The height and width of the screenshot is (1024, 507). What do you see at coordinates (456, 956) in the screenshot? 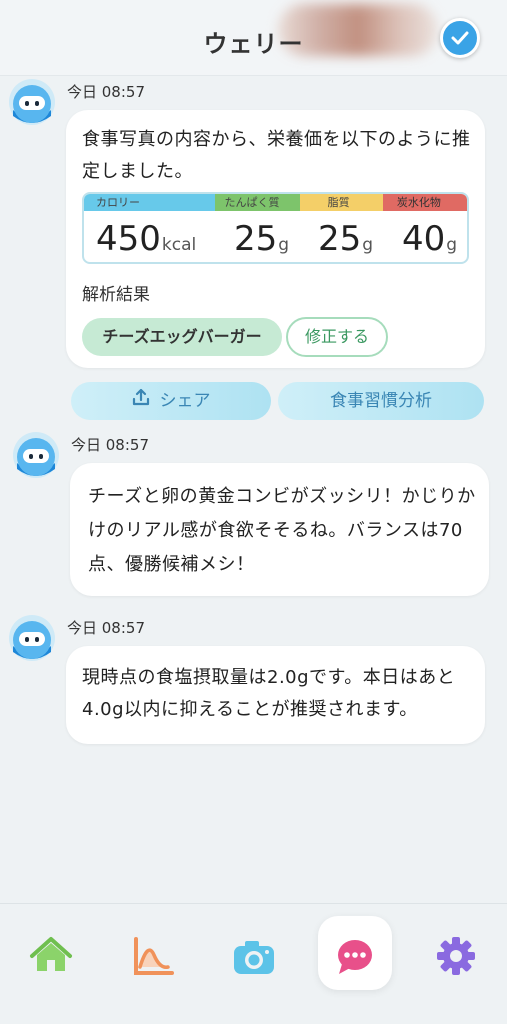
I see `settings-icon` at bounding box center [456, 956].